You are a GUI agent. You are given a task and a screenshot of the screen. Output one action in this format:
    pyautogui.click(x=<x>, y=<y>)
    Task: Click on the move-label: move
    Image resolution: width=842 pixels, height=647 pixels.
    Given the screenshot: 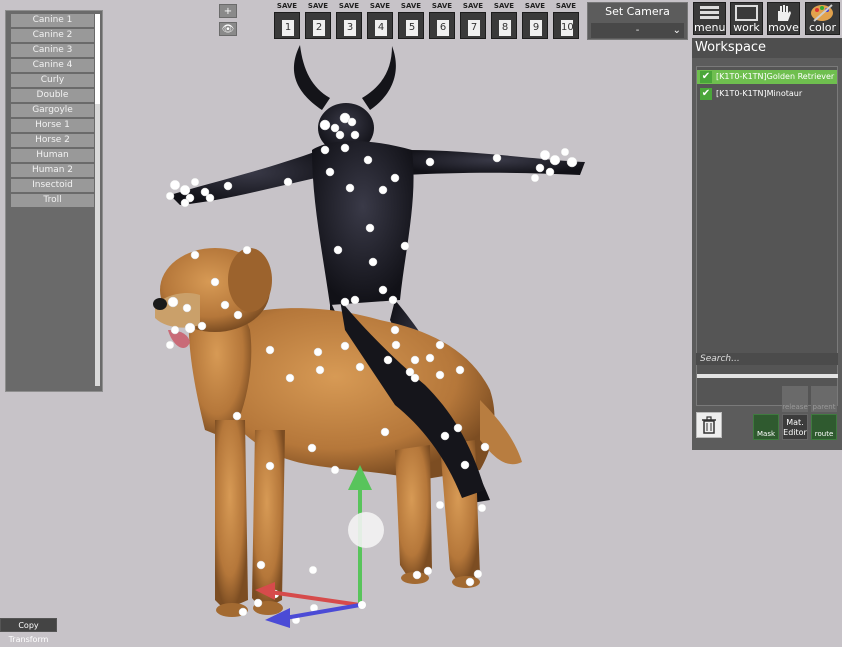 What is the action you would take?
    pyautogui.click(x=783, y=27)
    